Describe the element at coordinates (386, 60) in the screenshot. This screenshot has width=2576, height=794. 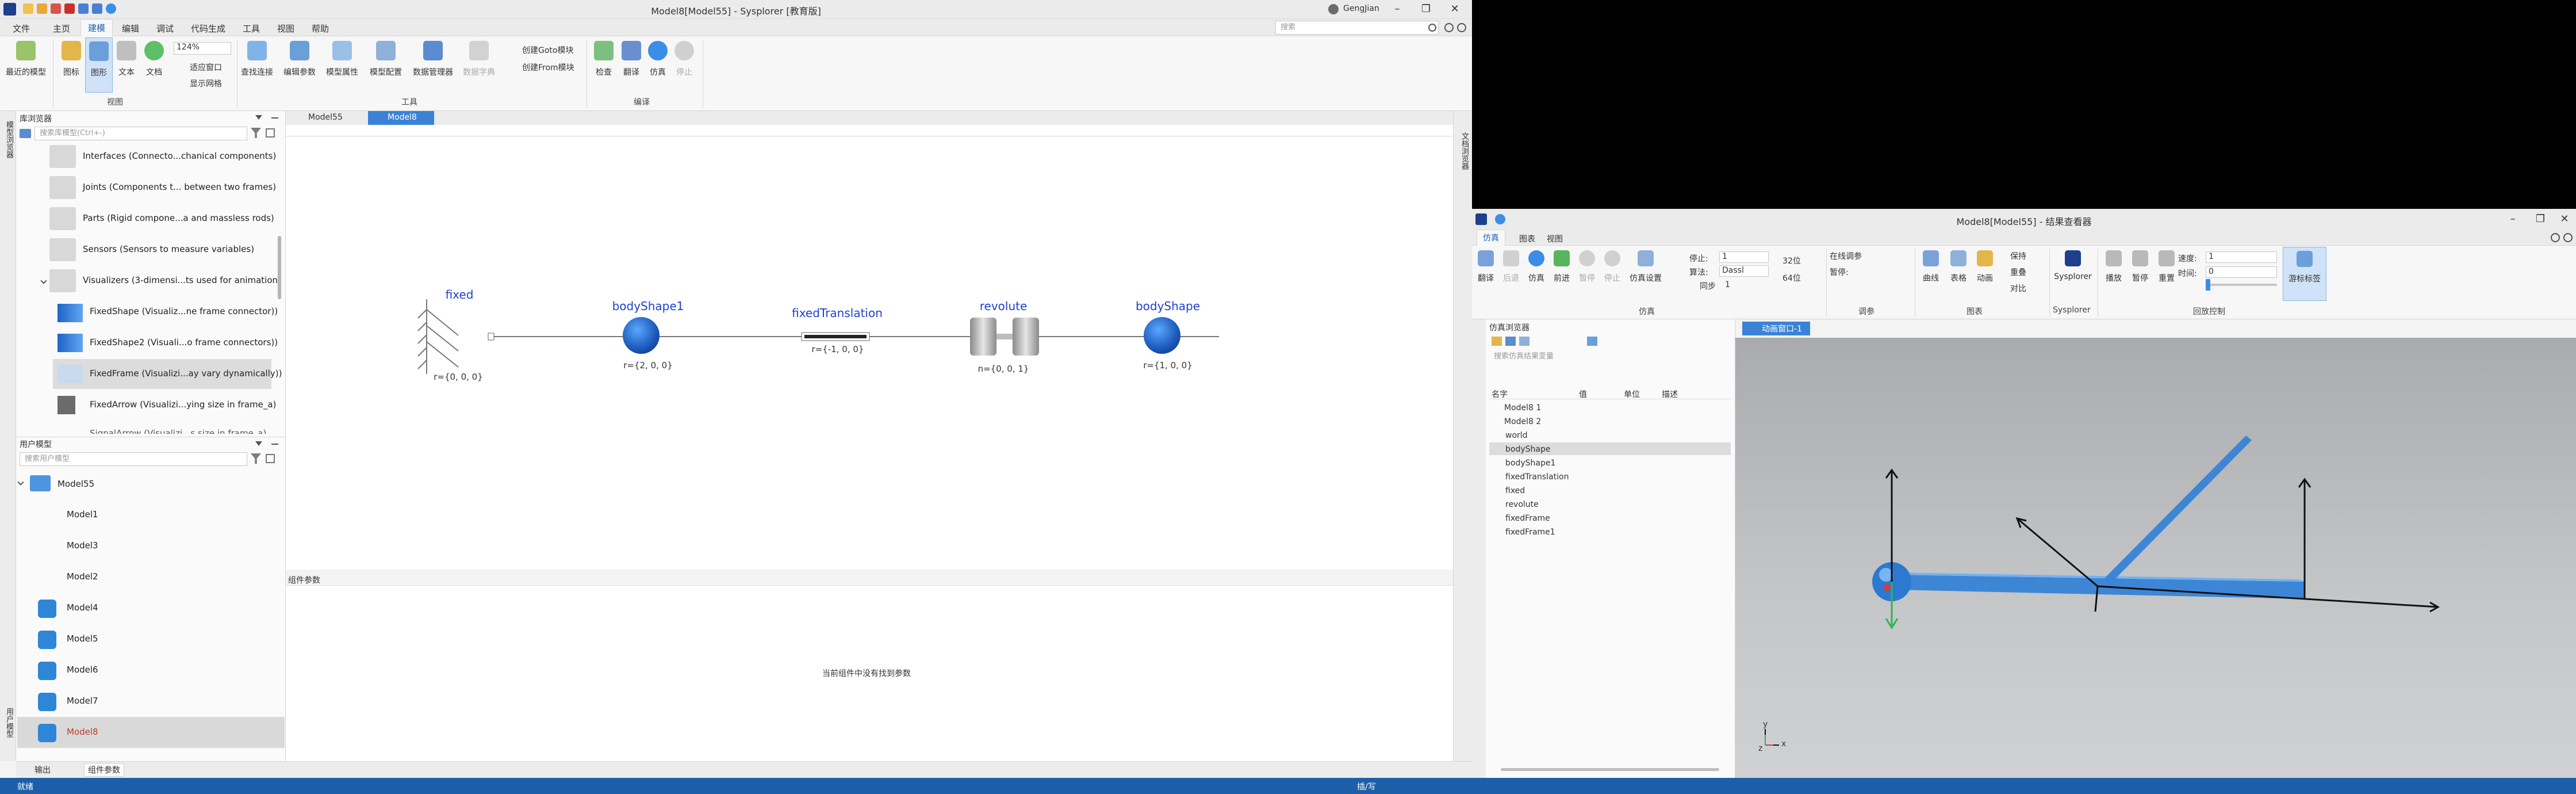
I see `model-config-button: 模型配置` at that location.